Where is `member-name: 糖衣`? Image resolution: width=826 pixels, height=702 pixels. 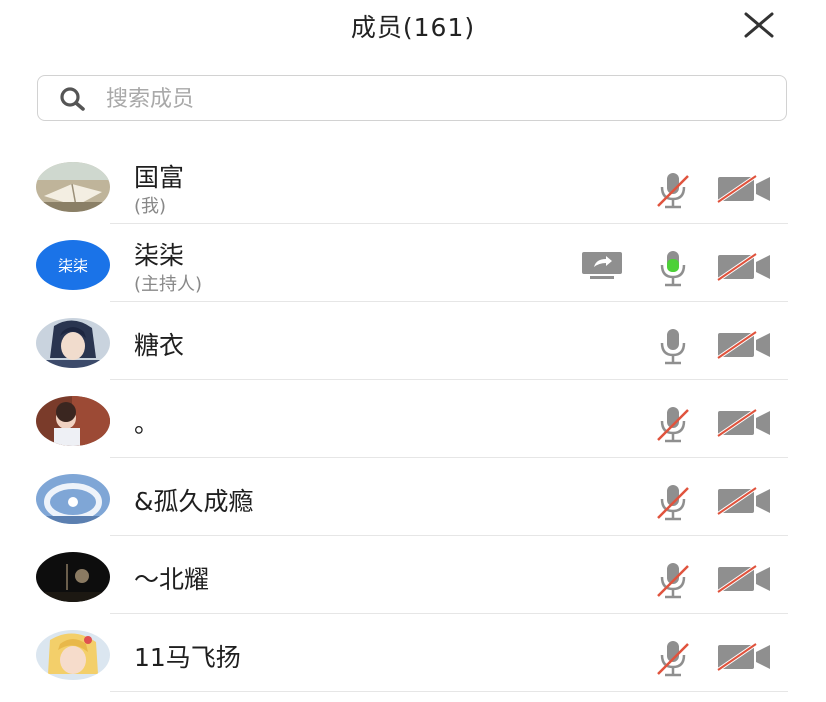 member-name: 糖衣 is located at coordinates (159, 345).